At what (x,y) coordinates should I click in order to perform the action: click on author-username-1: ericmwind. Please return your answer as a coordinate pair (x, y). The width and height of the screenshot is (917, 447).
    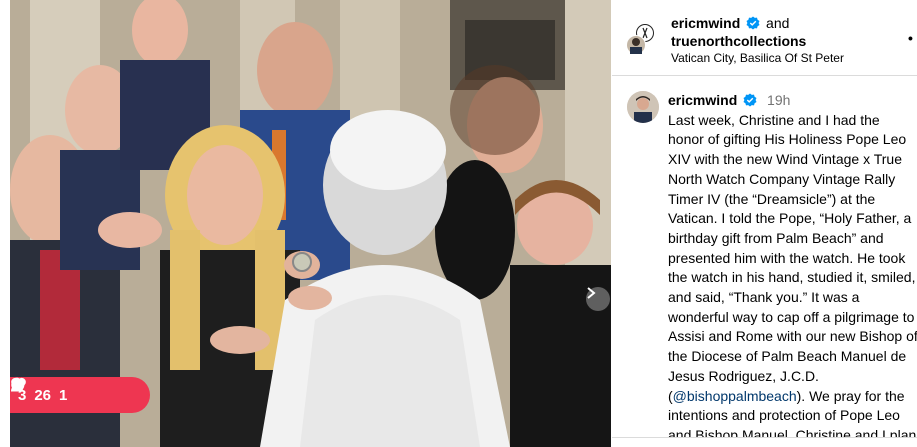
    Looking at the image, I should click on (705, 23).